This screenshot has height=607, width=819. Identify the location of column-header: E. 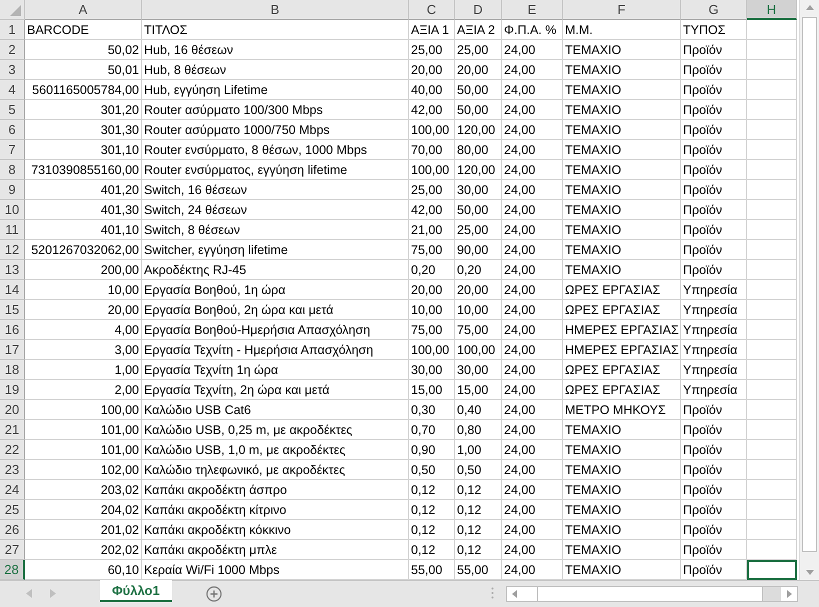
(532, 10).